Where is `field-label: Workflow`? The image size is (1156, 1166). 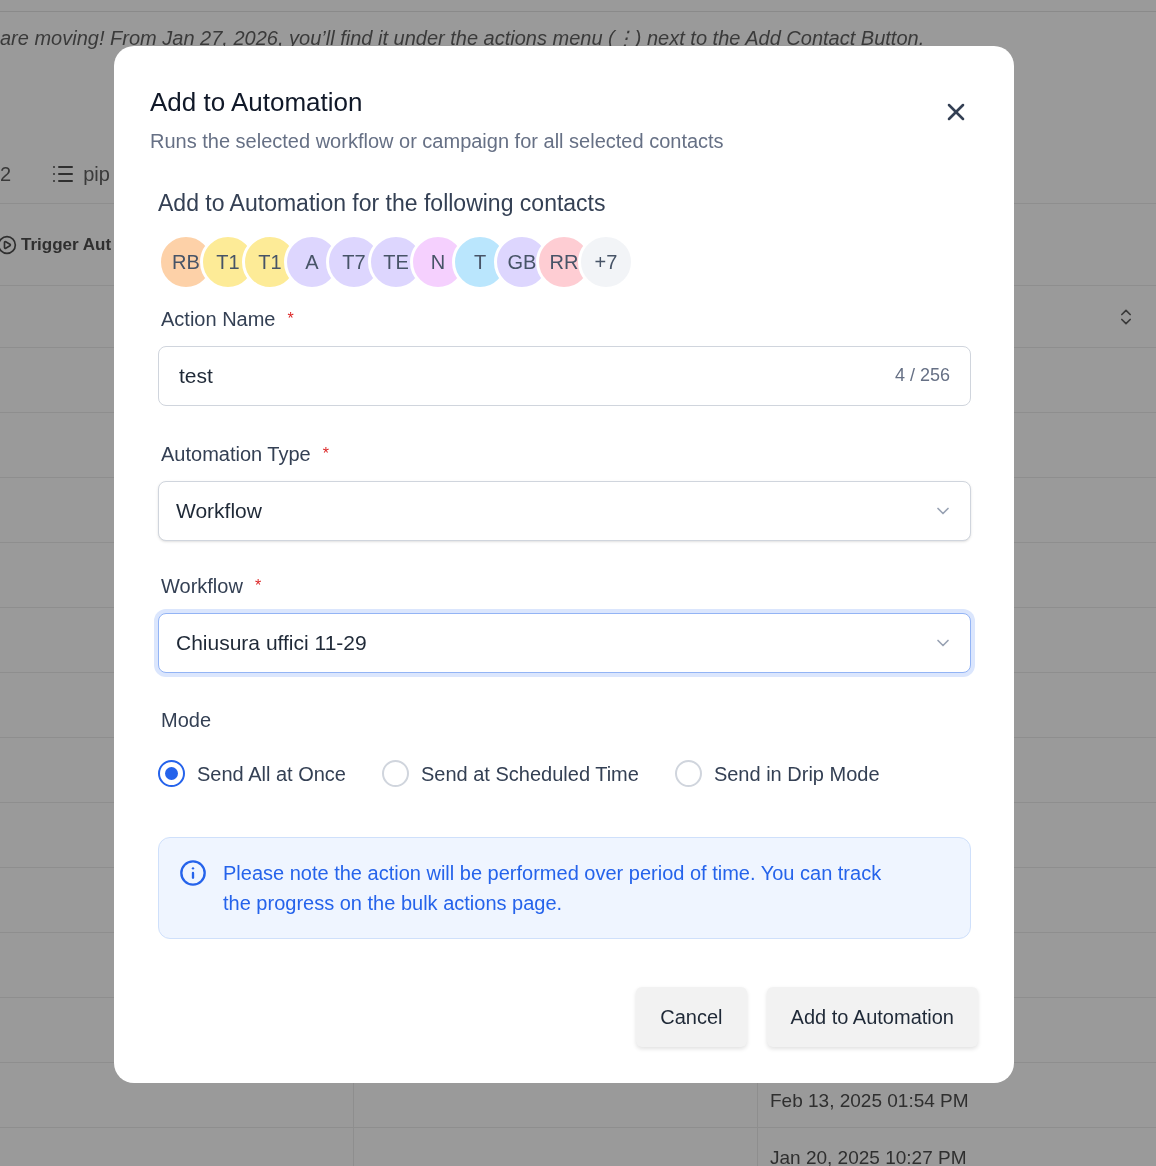
field-label: Workflow is located at coordinates (202, 586).